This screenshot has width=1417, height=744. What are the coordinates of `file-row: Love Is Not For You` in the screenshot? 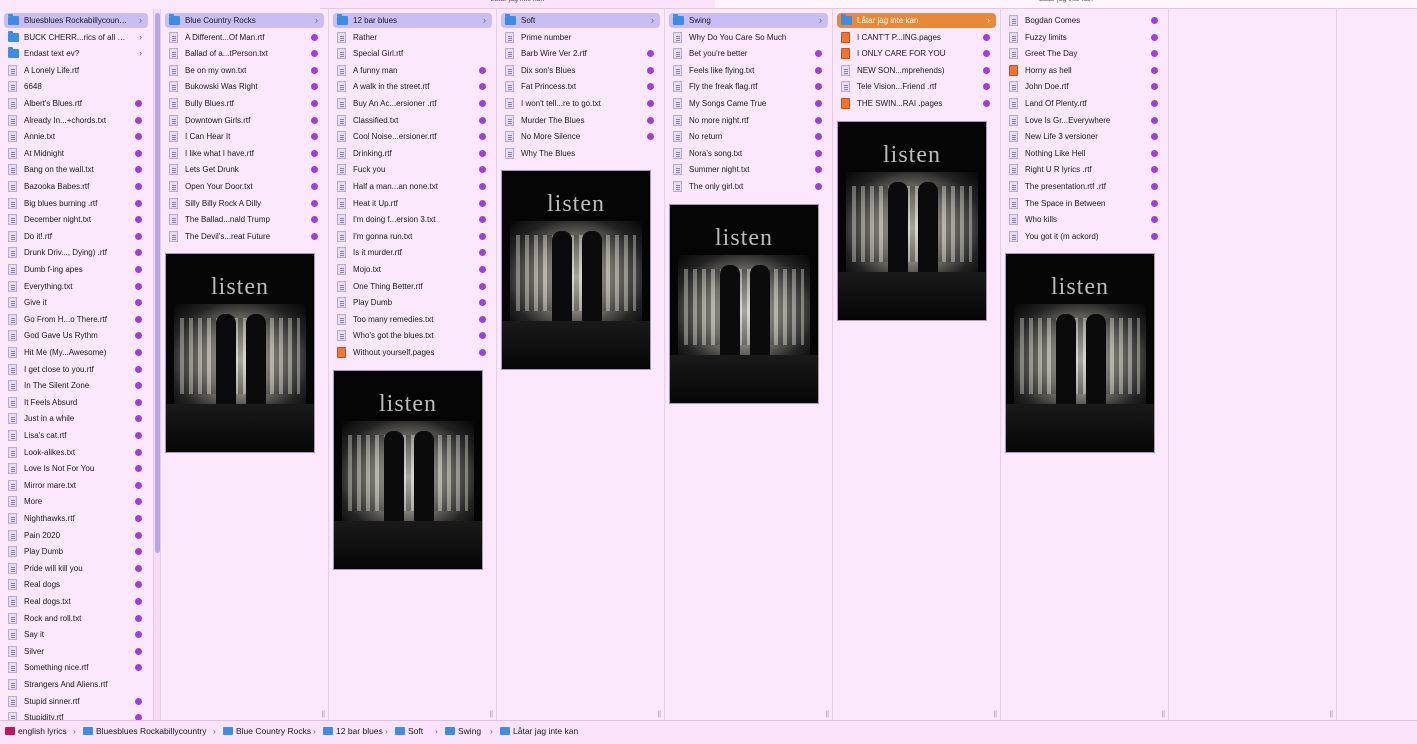 It's located at (76, 468).